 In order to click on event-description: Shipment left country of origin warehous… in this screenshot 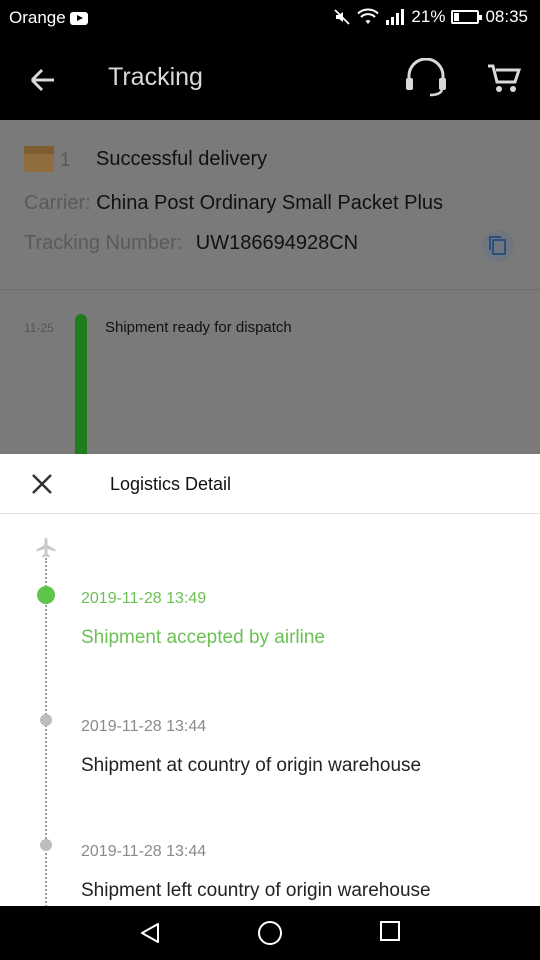, I will do `click(256, 890)`.